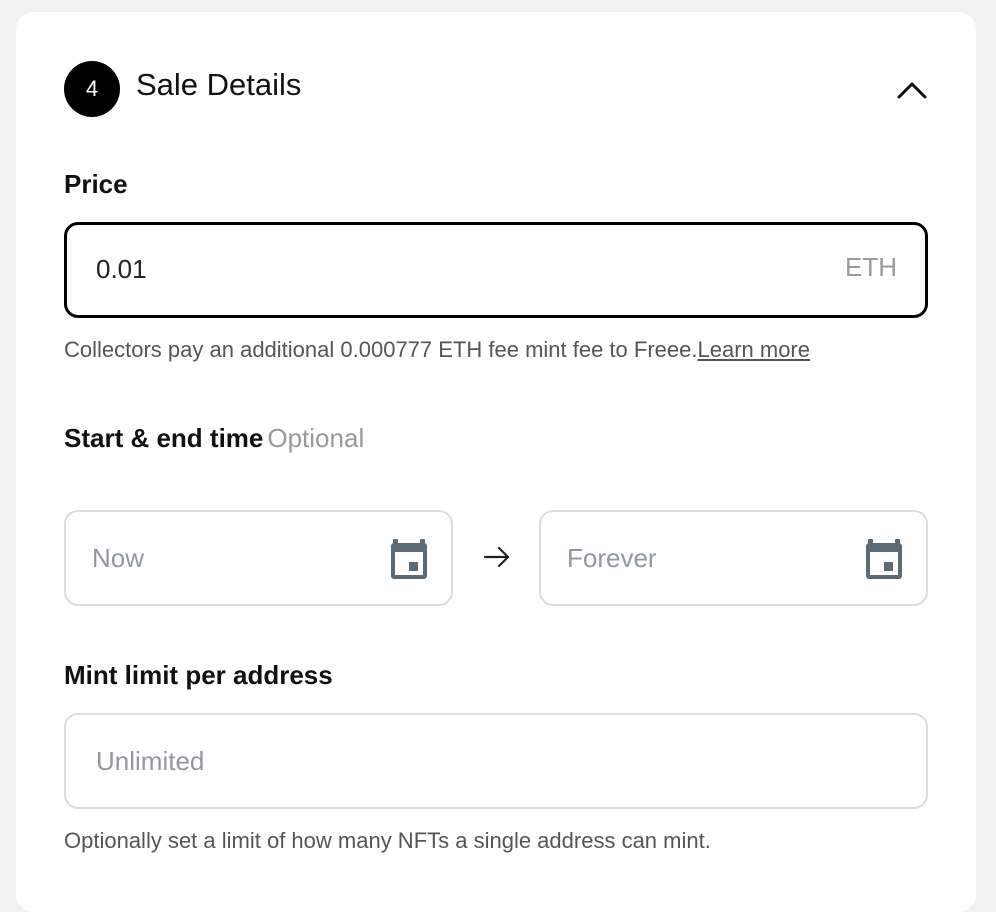 The width and height of the screenshot is (996, 912). I want to click on price-label: Price, so click(96, 184).